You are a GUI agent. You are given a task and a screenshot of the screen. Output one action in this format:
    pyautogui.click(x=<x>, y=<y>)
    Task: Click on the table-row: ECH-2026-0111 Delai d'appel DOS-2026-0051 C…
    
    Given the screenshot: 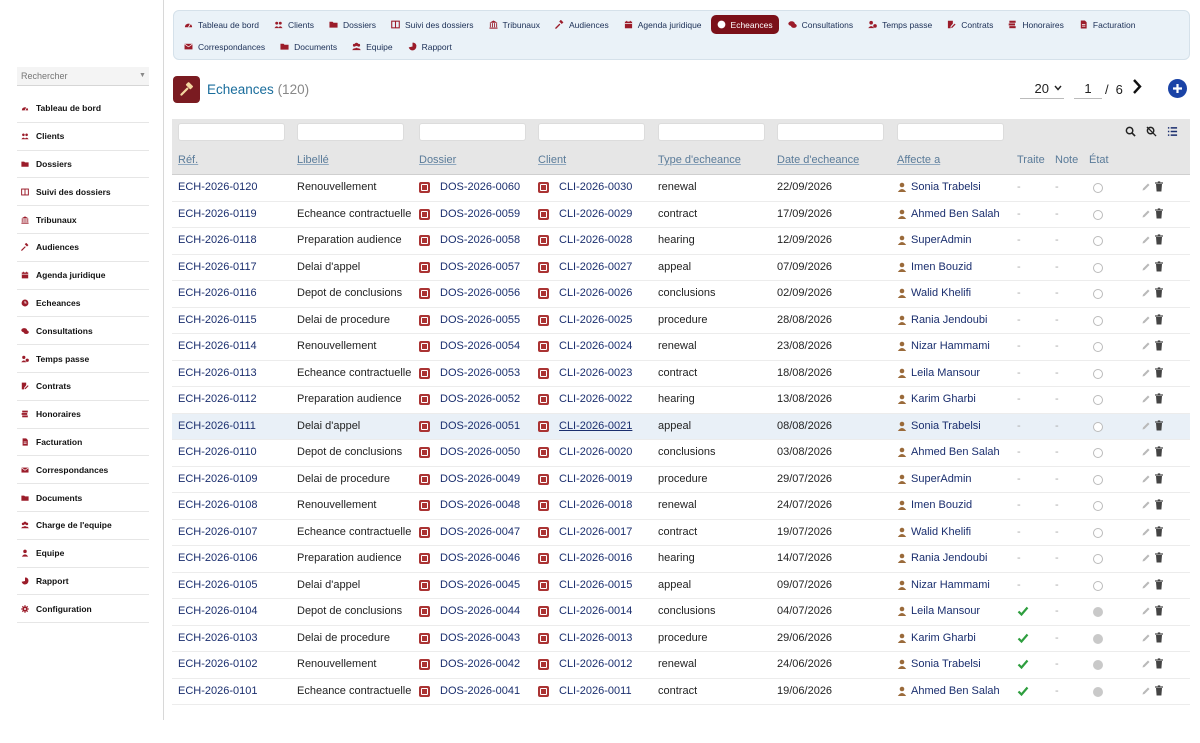 What is the action you would take?
    pyautogui.click(x=681, y=426)
    